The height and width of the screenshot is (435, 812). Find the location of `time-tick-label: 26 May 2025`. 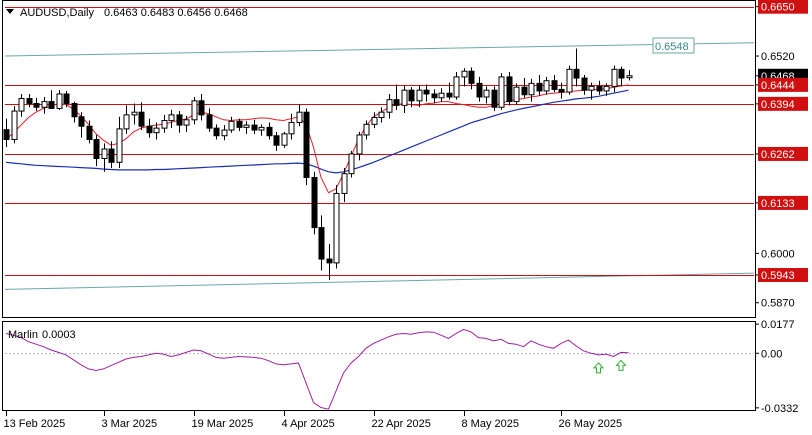

time-tick-label: 26 May 2025 is located at coordinates (591, 424).